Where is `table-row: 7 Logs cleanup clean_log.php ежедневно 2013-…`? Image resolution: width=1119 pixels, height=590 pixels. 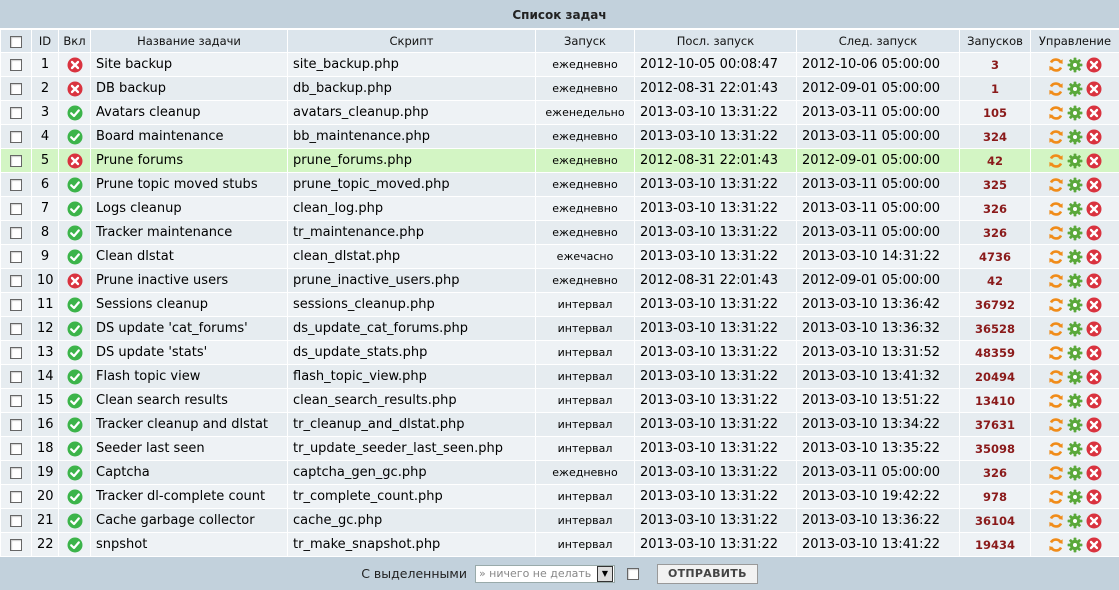
table-row: 7 Logs cleanup clean_log.php ежедневно 2013-… is located at coordinates (559, 208).